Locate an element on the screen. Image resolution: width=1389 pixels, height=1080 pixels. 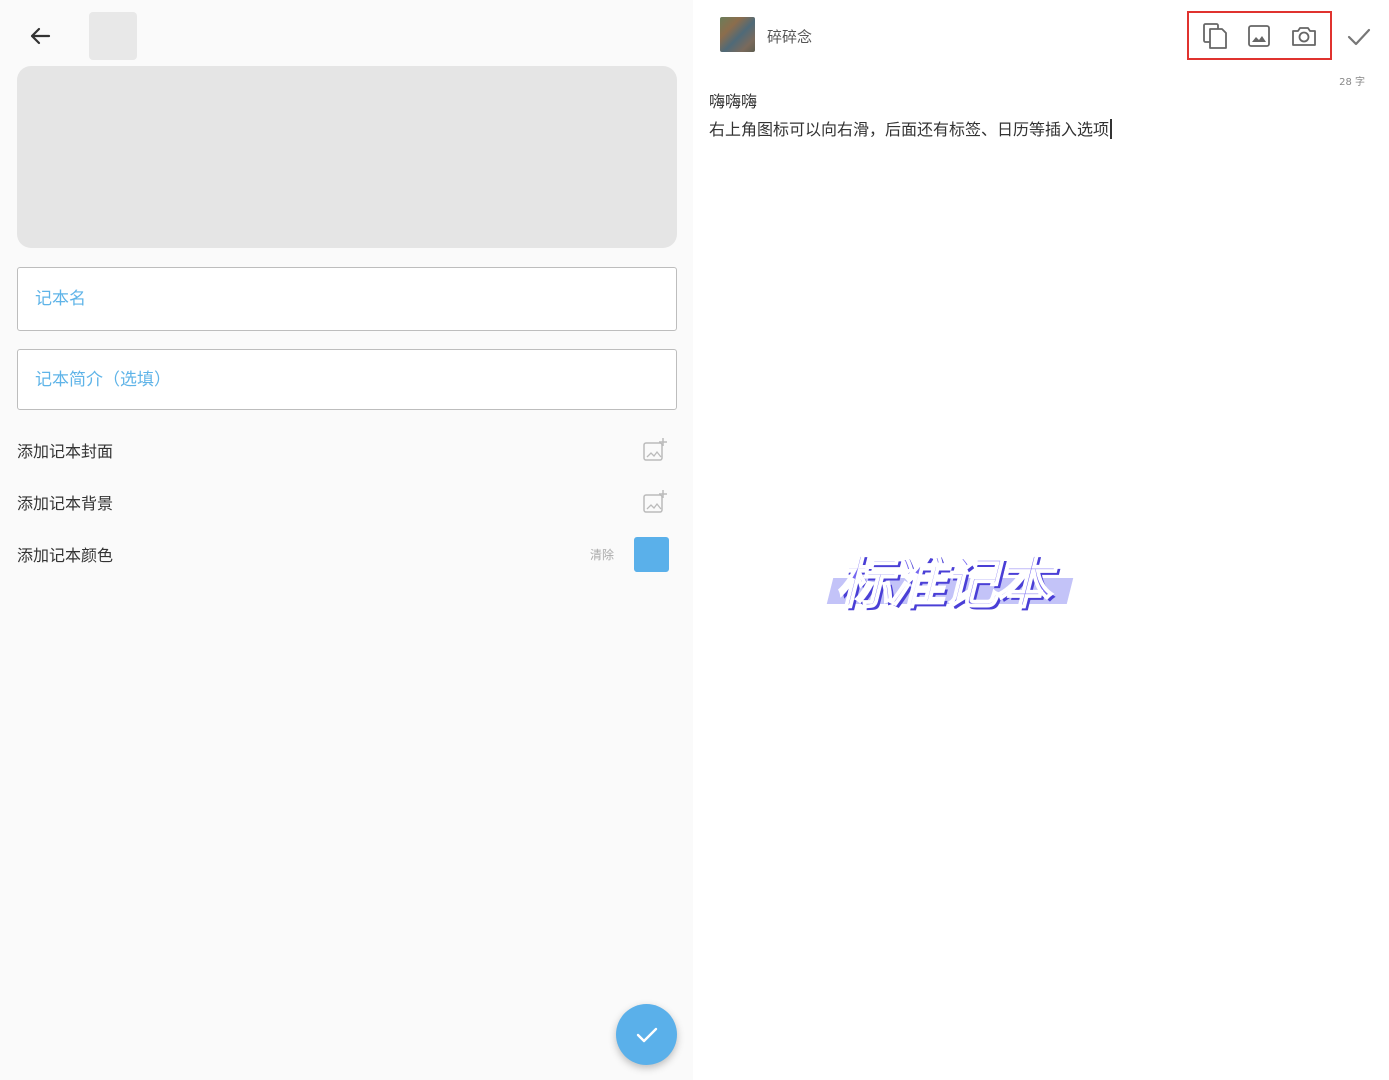
note-text-area: 嗨嗨嗨 右上角图标可以向右滑，后面还有标签、日历等插入选项 is located at coordinates (910, 116).